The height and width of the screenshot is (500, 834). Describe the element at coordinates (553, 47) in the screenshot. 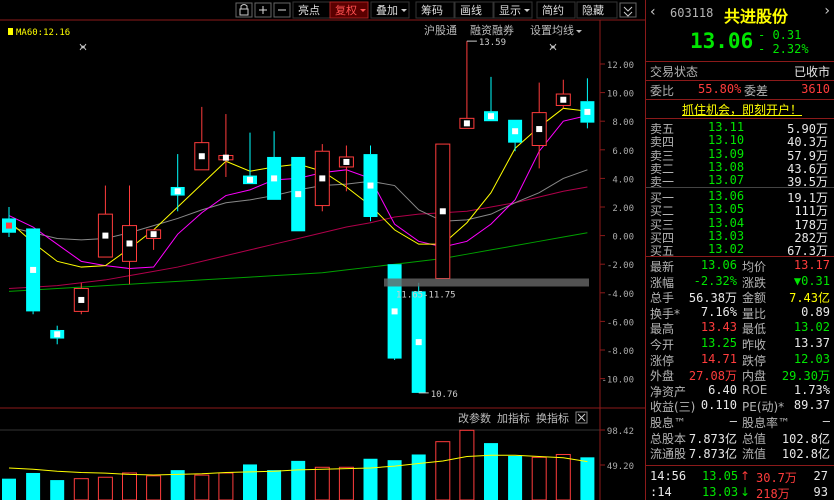

I see `expand-arrows-icon-right` at that location.